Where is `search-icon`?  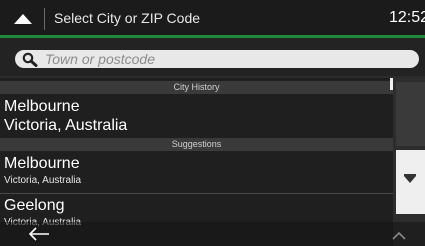
search-icon is located at coordinates (30, 62).